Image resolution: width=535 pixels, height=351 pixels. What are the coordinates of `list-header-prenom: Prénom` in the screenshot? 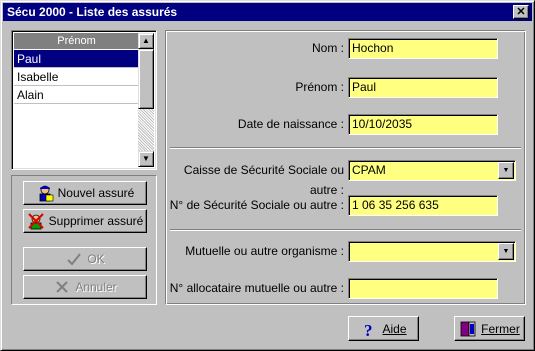 It's located at (77, 41).